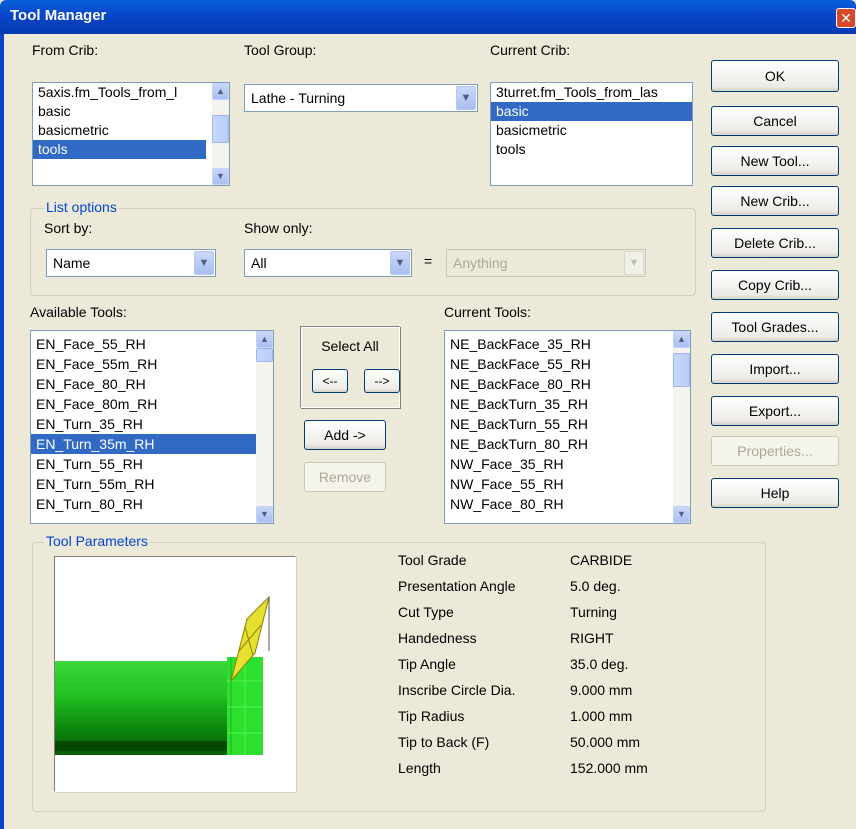 This screenshot has height=829, width=856. Describe the element at coordinates (431, 716) in the screenshot. I see `param-name: Tip Radius` at that location.